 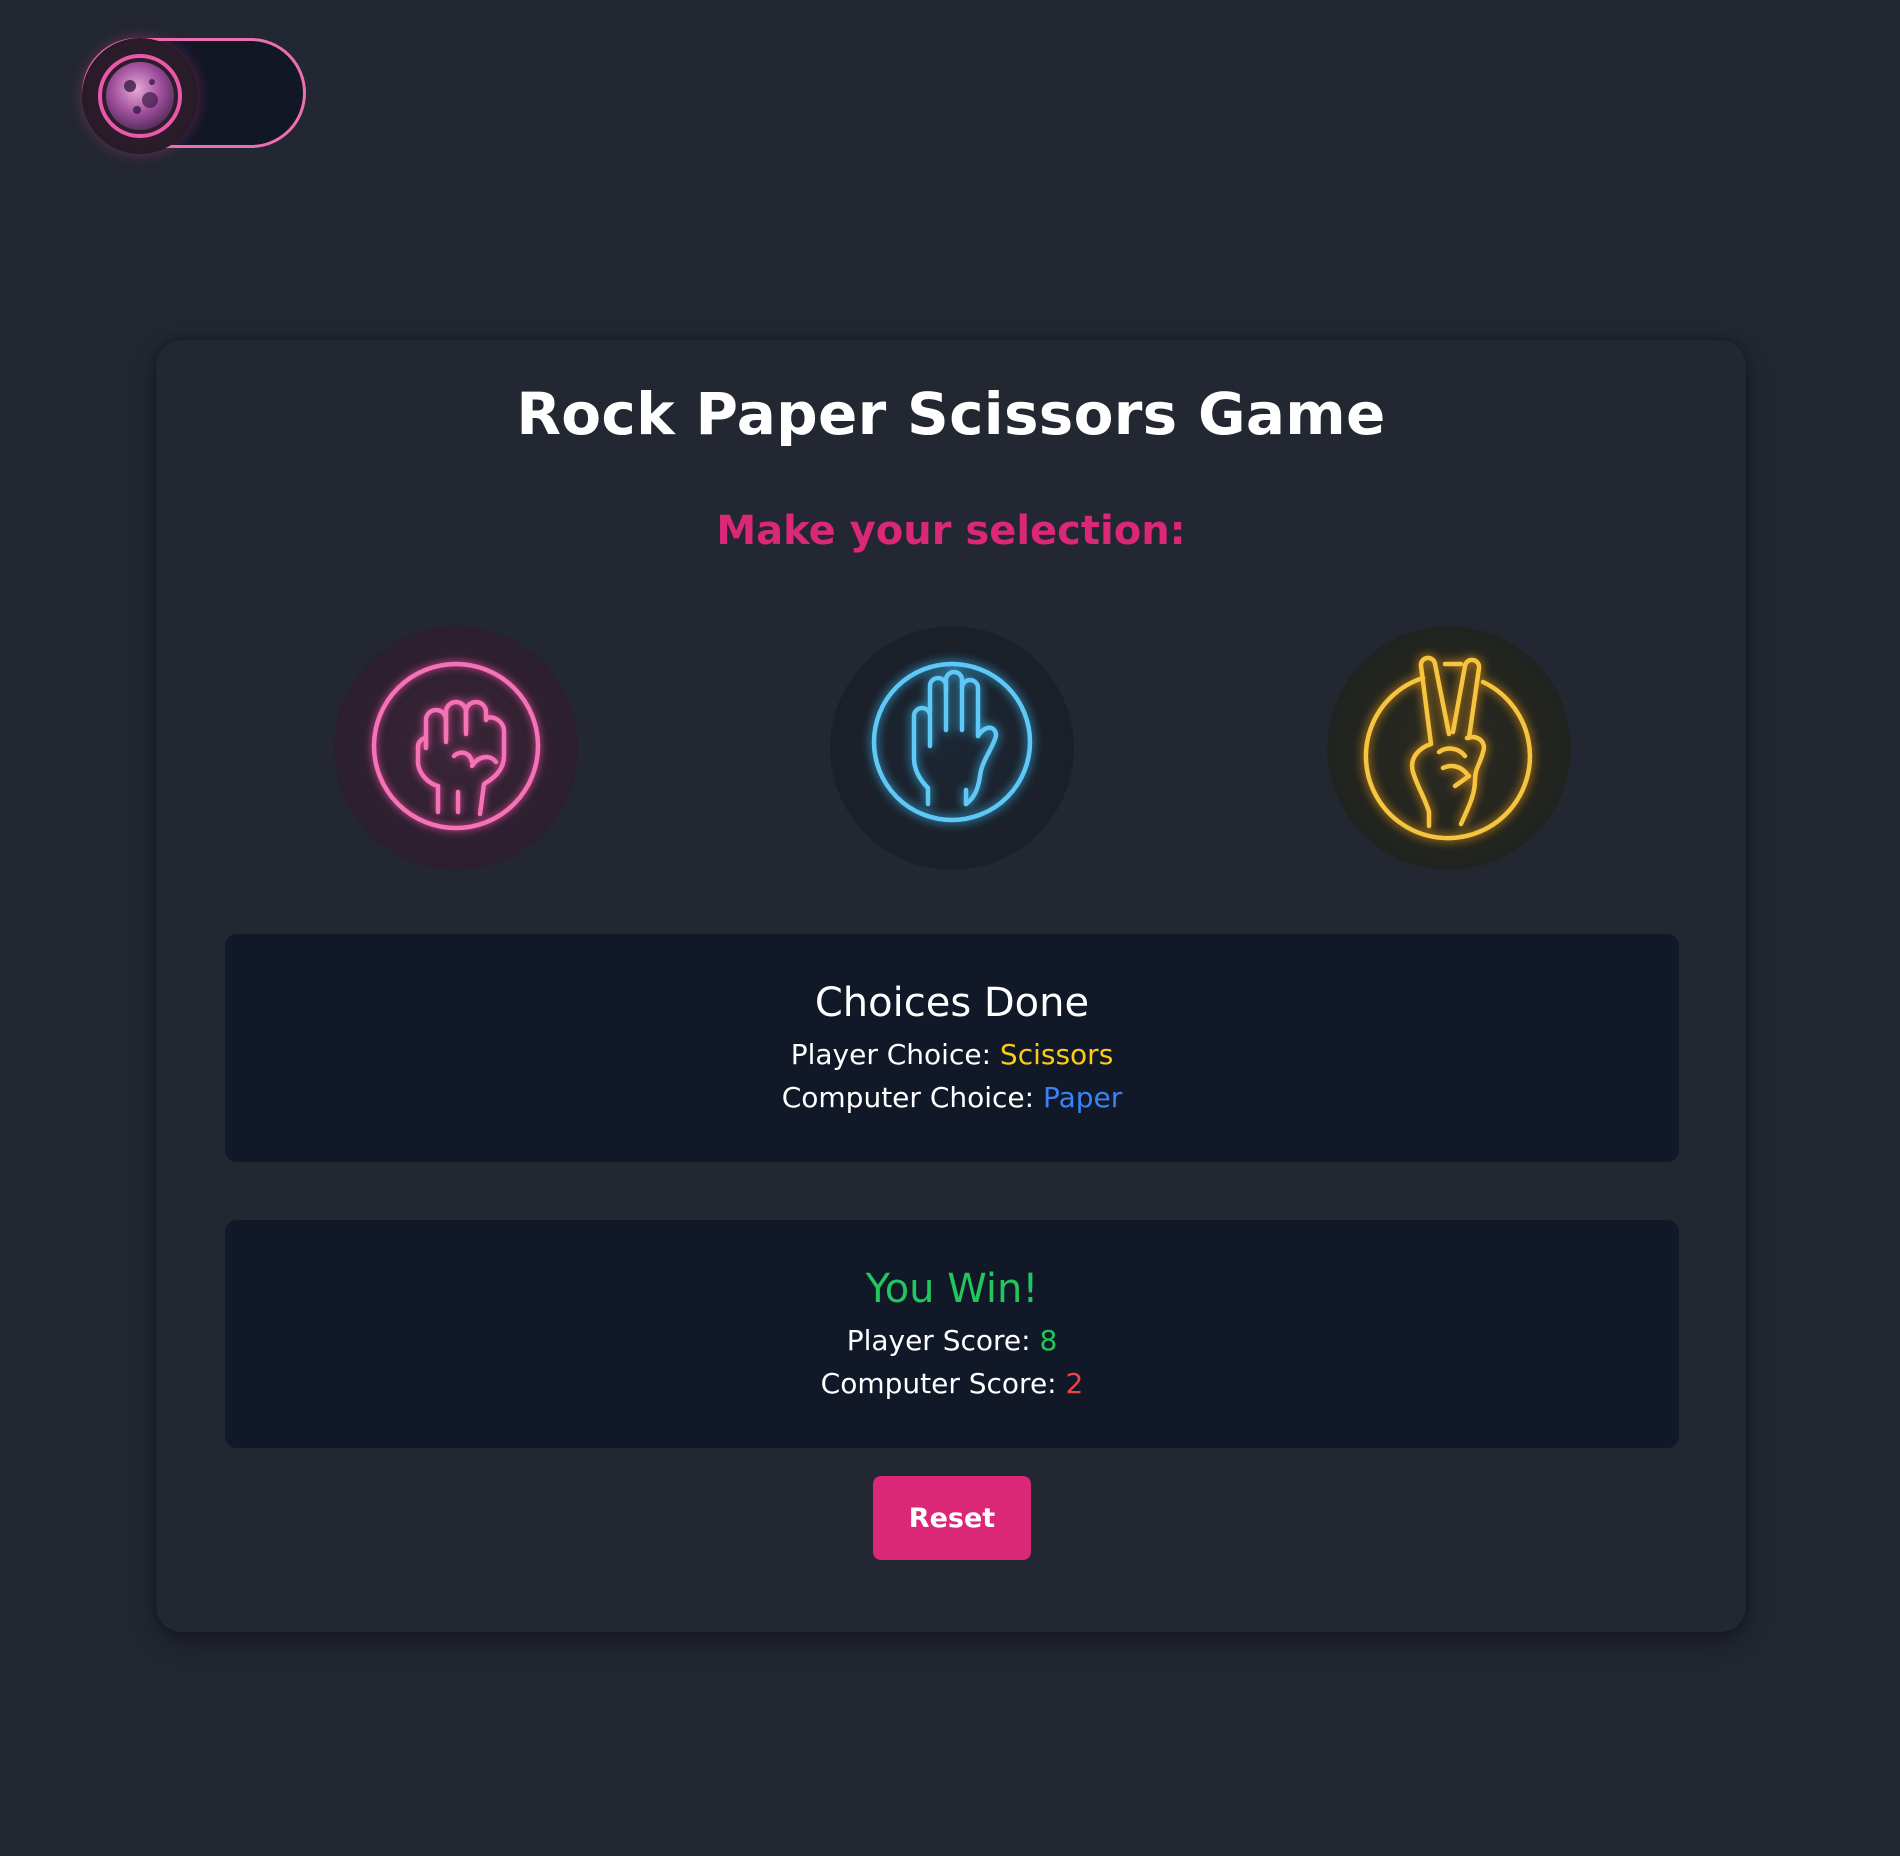 I want to click on reset-button: Reset, so click(x=952, y=1518).